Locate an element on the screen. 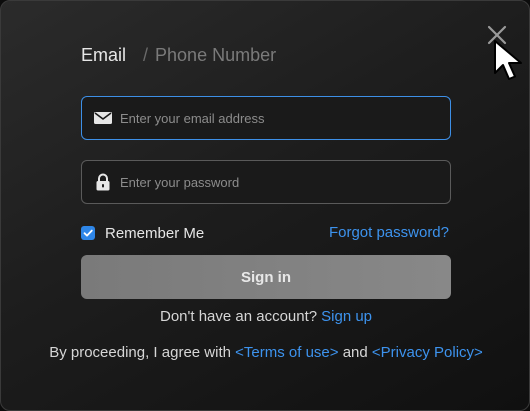  terms-conjunction: and is located at coordinates (355, 352).